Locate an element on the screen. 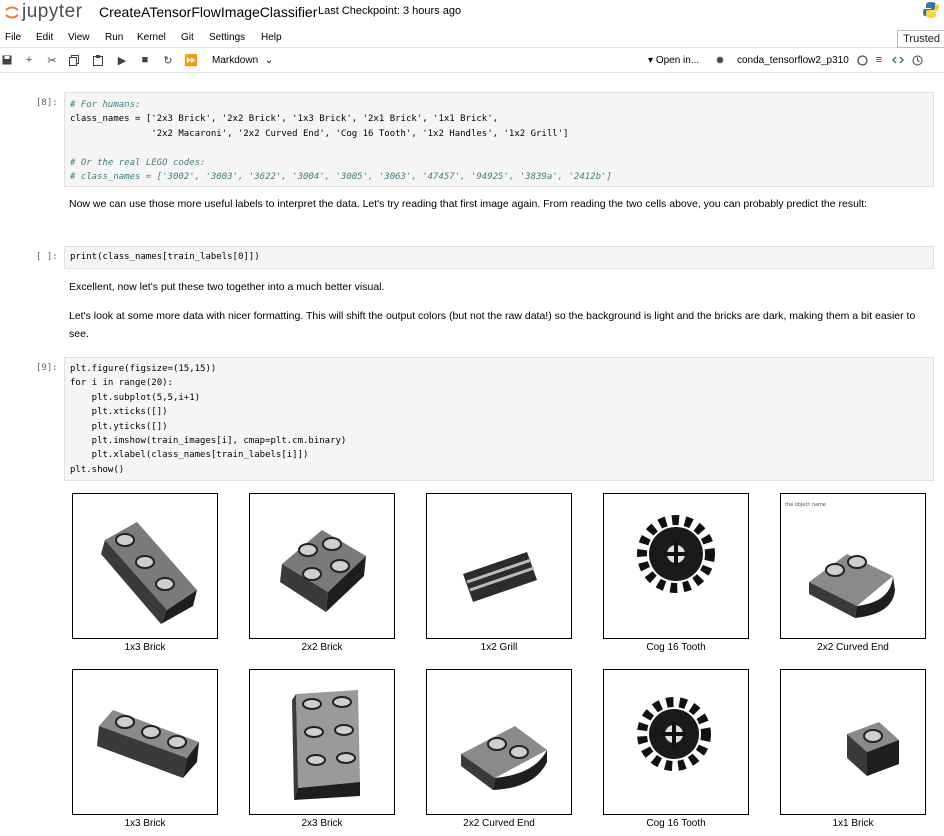 The image size is (944, 836). code-line: plt.subplot(5,5,i+1) is located at coordinates (135, 397).